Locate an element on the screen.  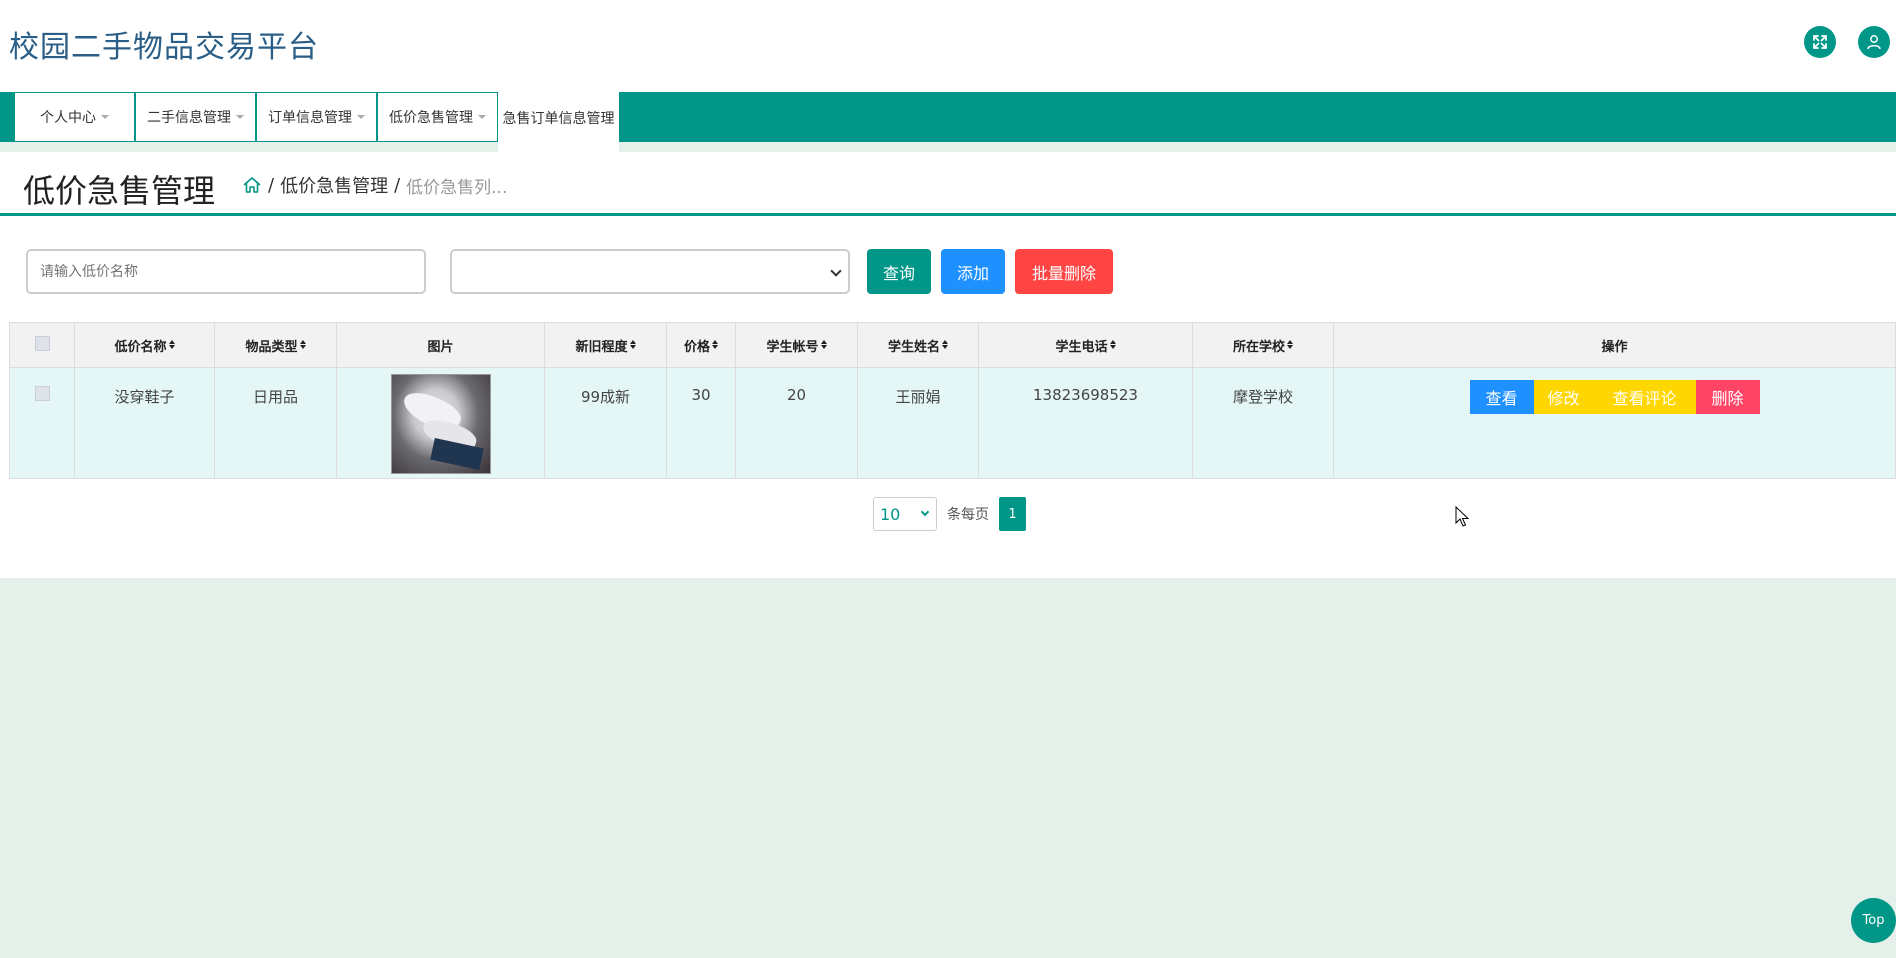
item-thumbnail is located at coordinates (440, 424).